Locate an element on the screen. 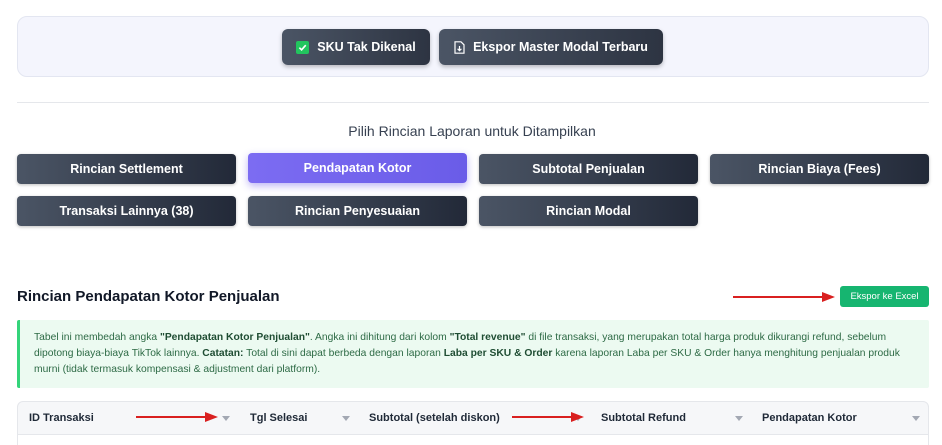 Image resolution: width=942 pixels, height=445 pixels. column-header-id-transaksi: ID Transaksi is located at coordinates (61, 418).